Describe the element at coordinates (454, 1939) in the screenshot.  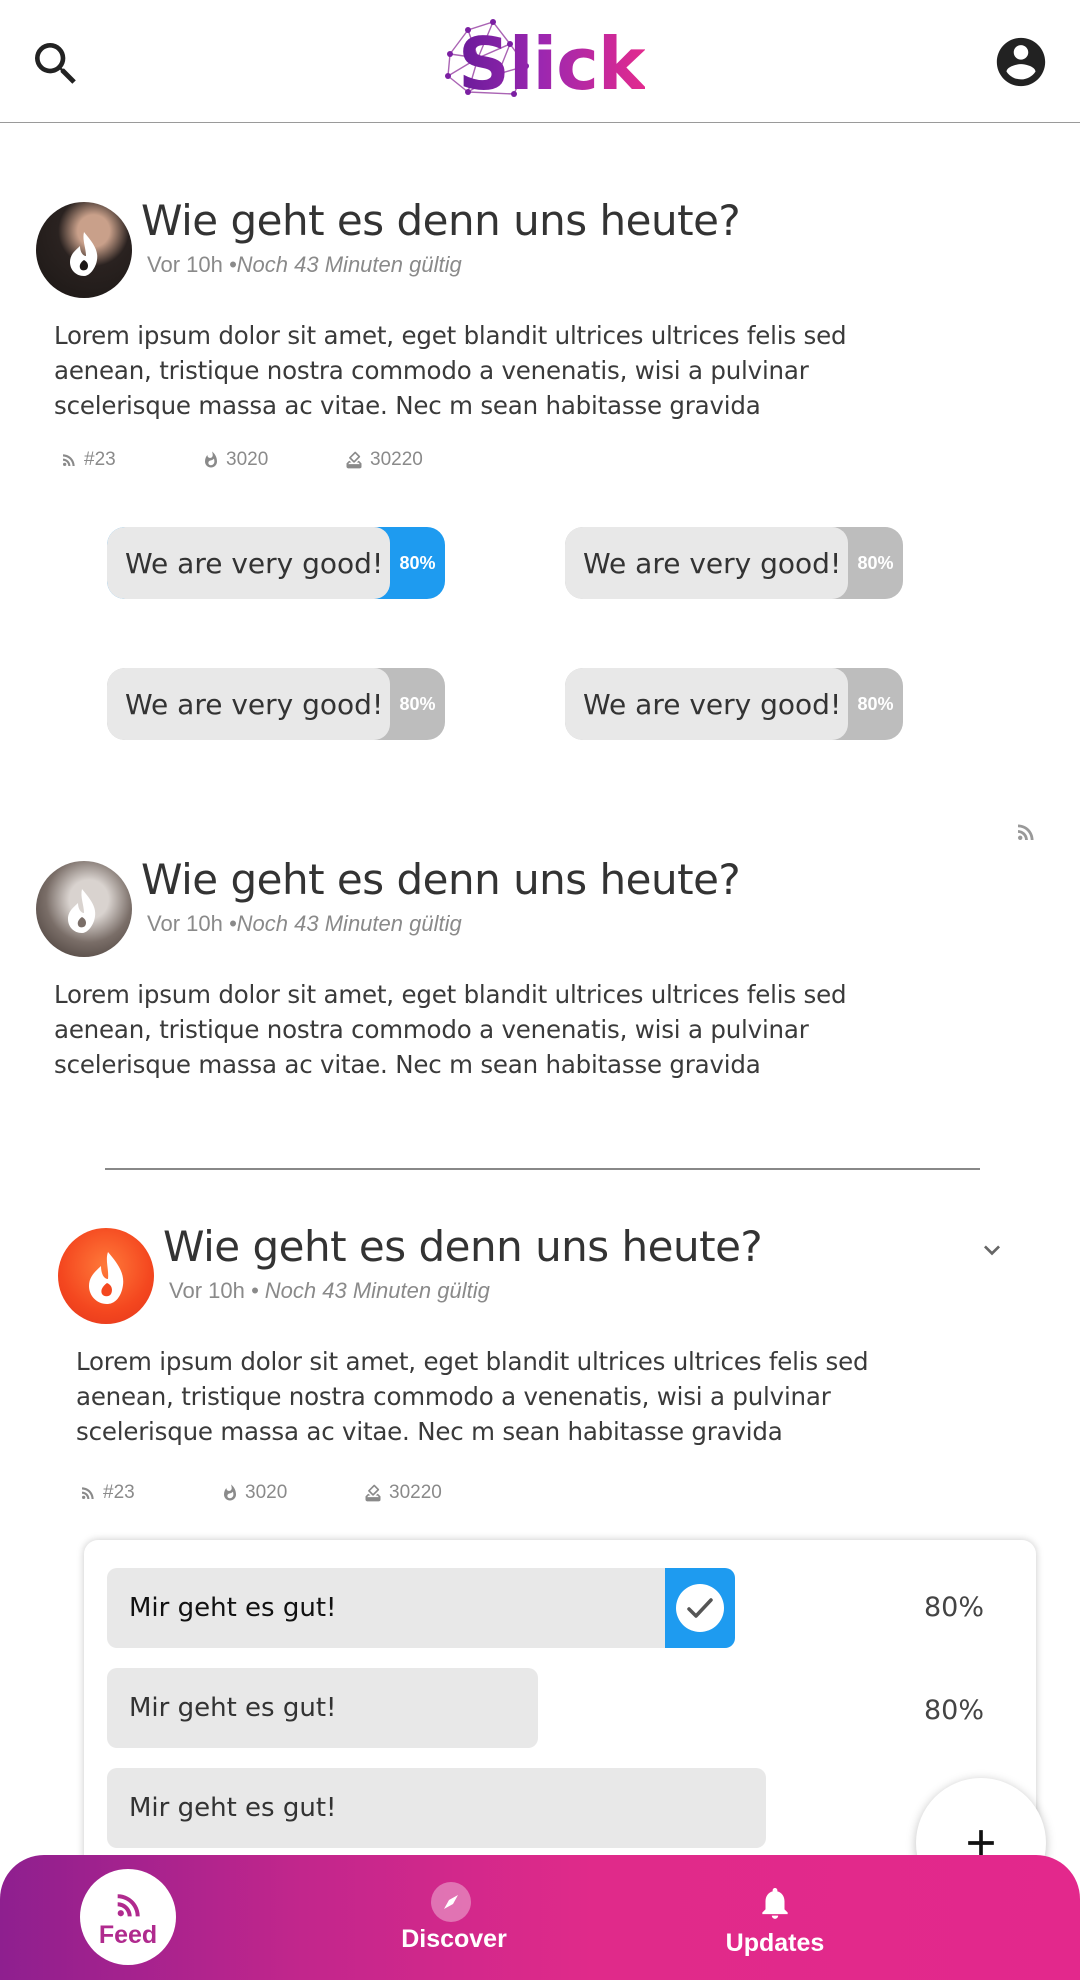
I see `nav-discover-label: Discover` at that location.